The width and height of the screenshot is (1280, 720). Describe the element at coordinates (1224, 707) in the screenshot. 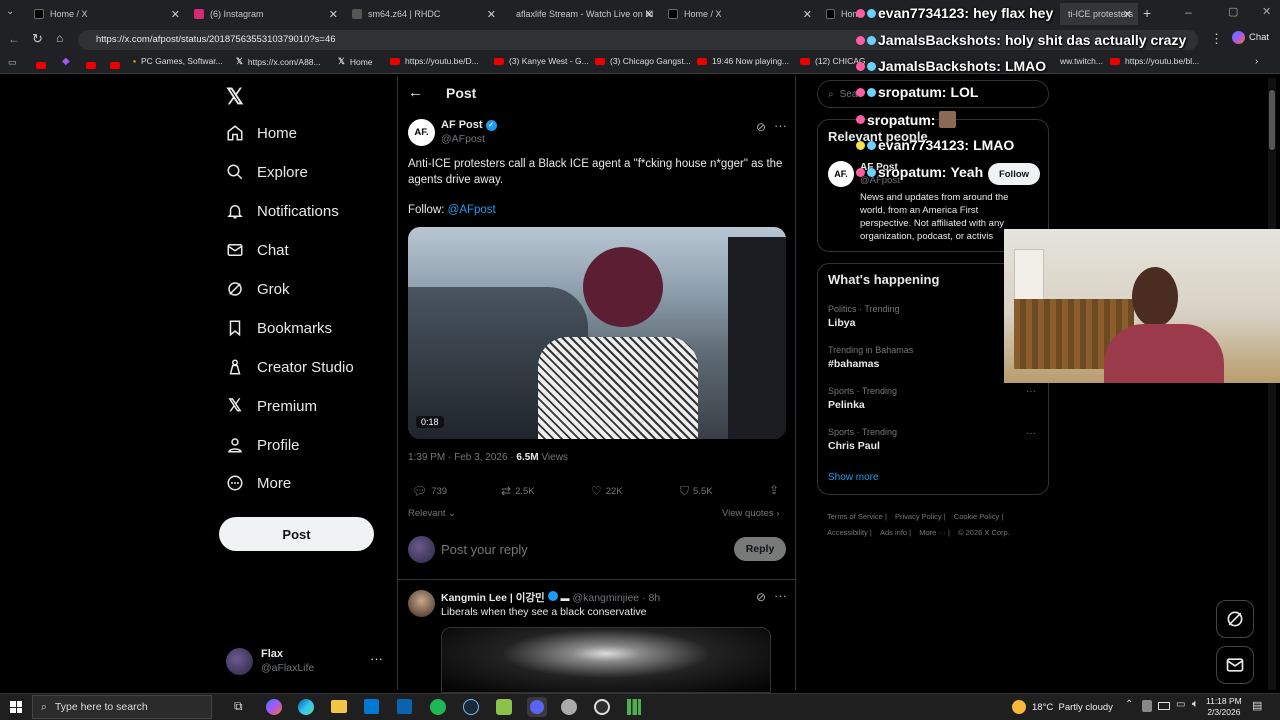

I see `clock: 11:18 PM 2/3/2026` at that location.